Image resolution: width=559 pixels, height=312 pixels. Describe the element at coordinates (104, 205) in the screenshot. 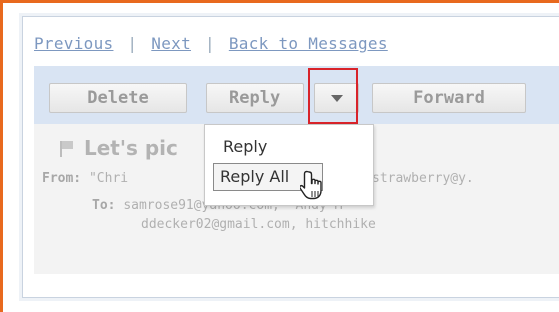

I see `to-label: To:` at that location.